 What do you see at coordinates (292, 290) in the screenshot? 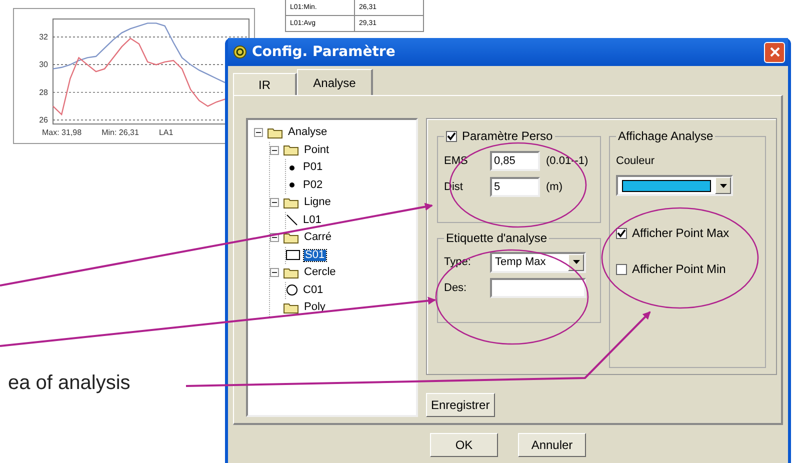
I see `circle-icon` at bounding box center [292, 290].